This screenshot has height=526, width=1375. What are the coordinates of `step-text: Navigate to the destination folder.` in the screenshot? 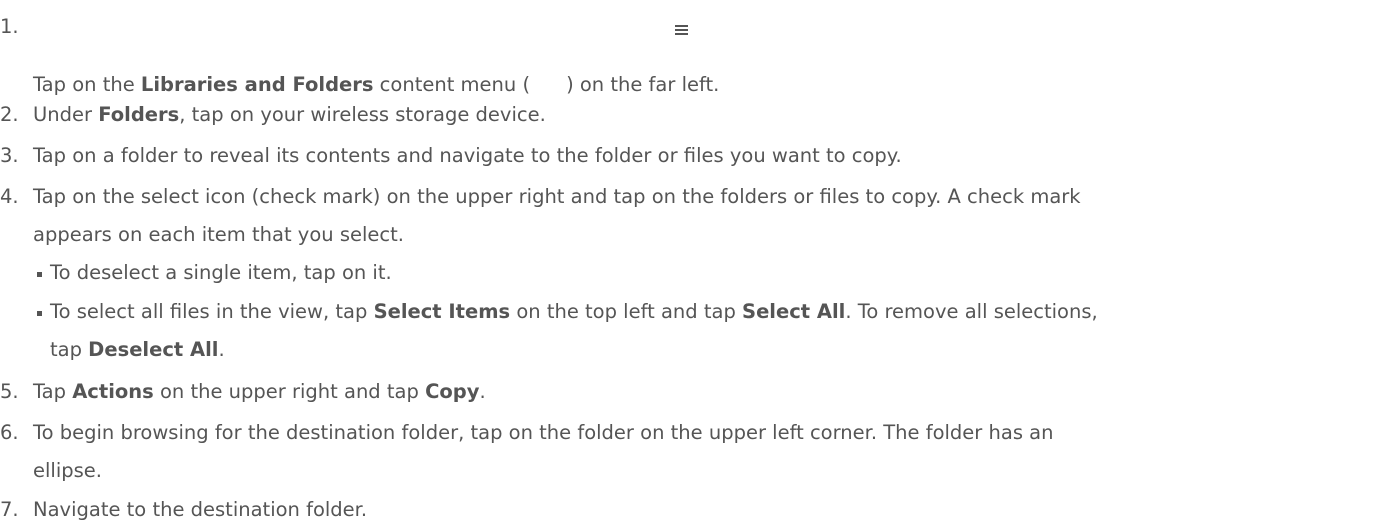 It's located at (200, 509).